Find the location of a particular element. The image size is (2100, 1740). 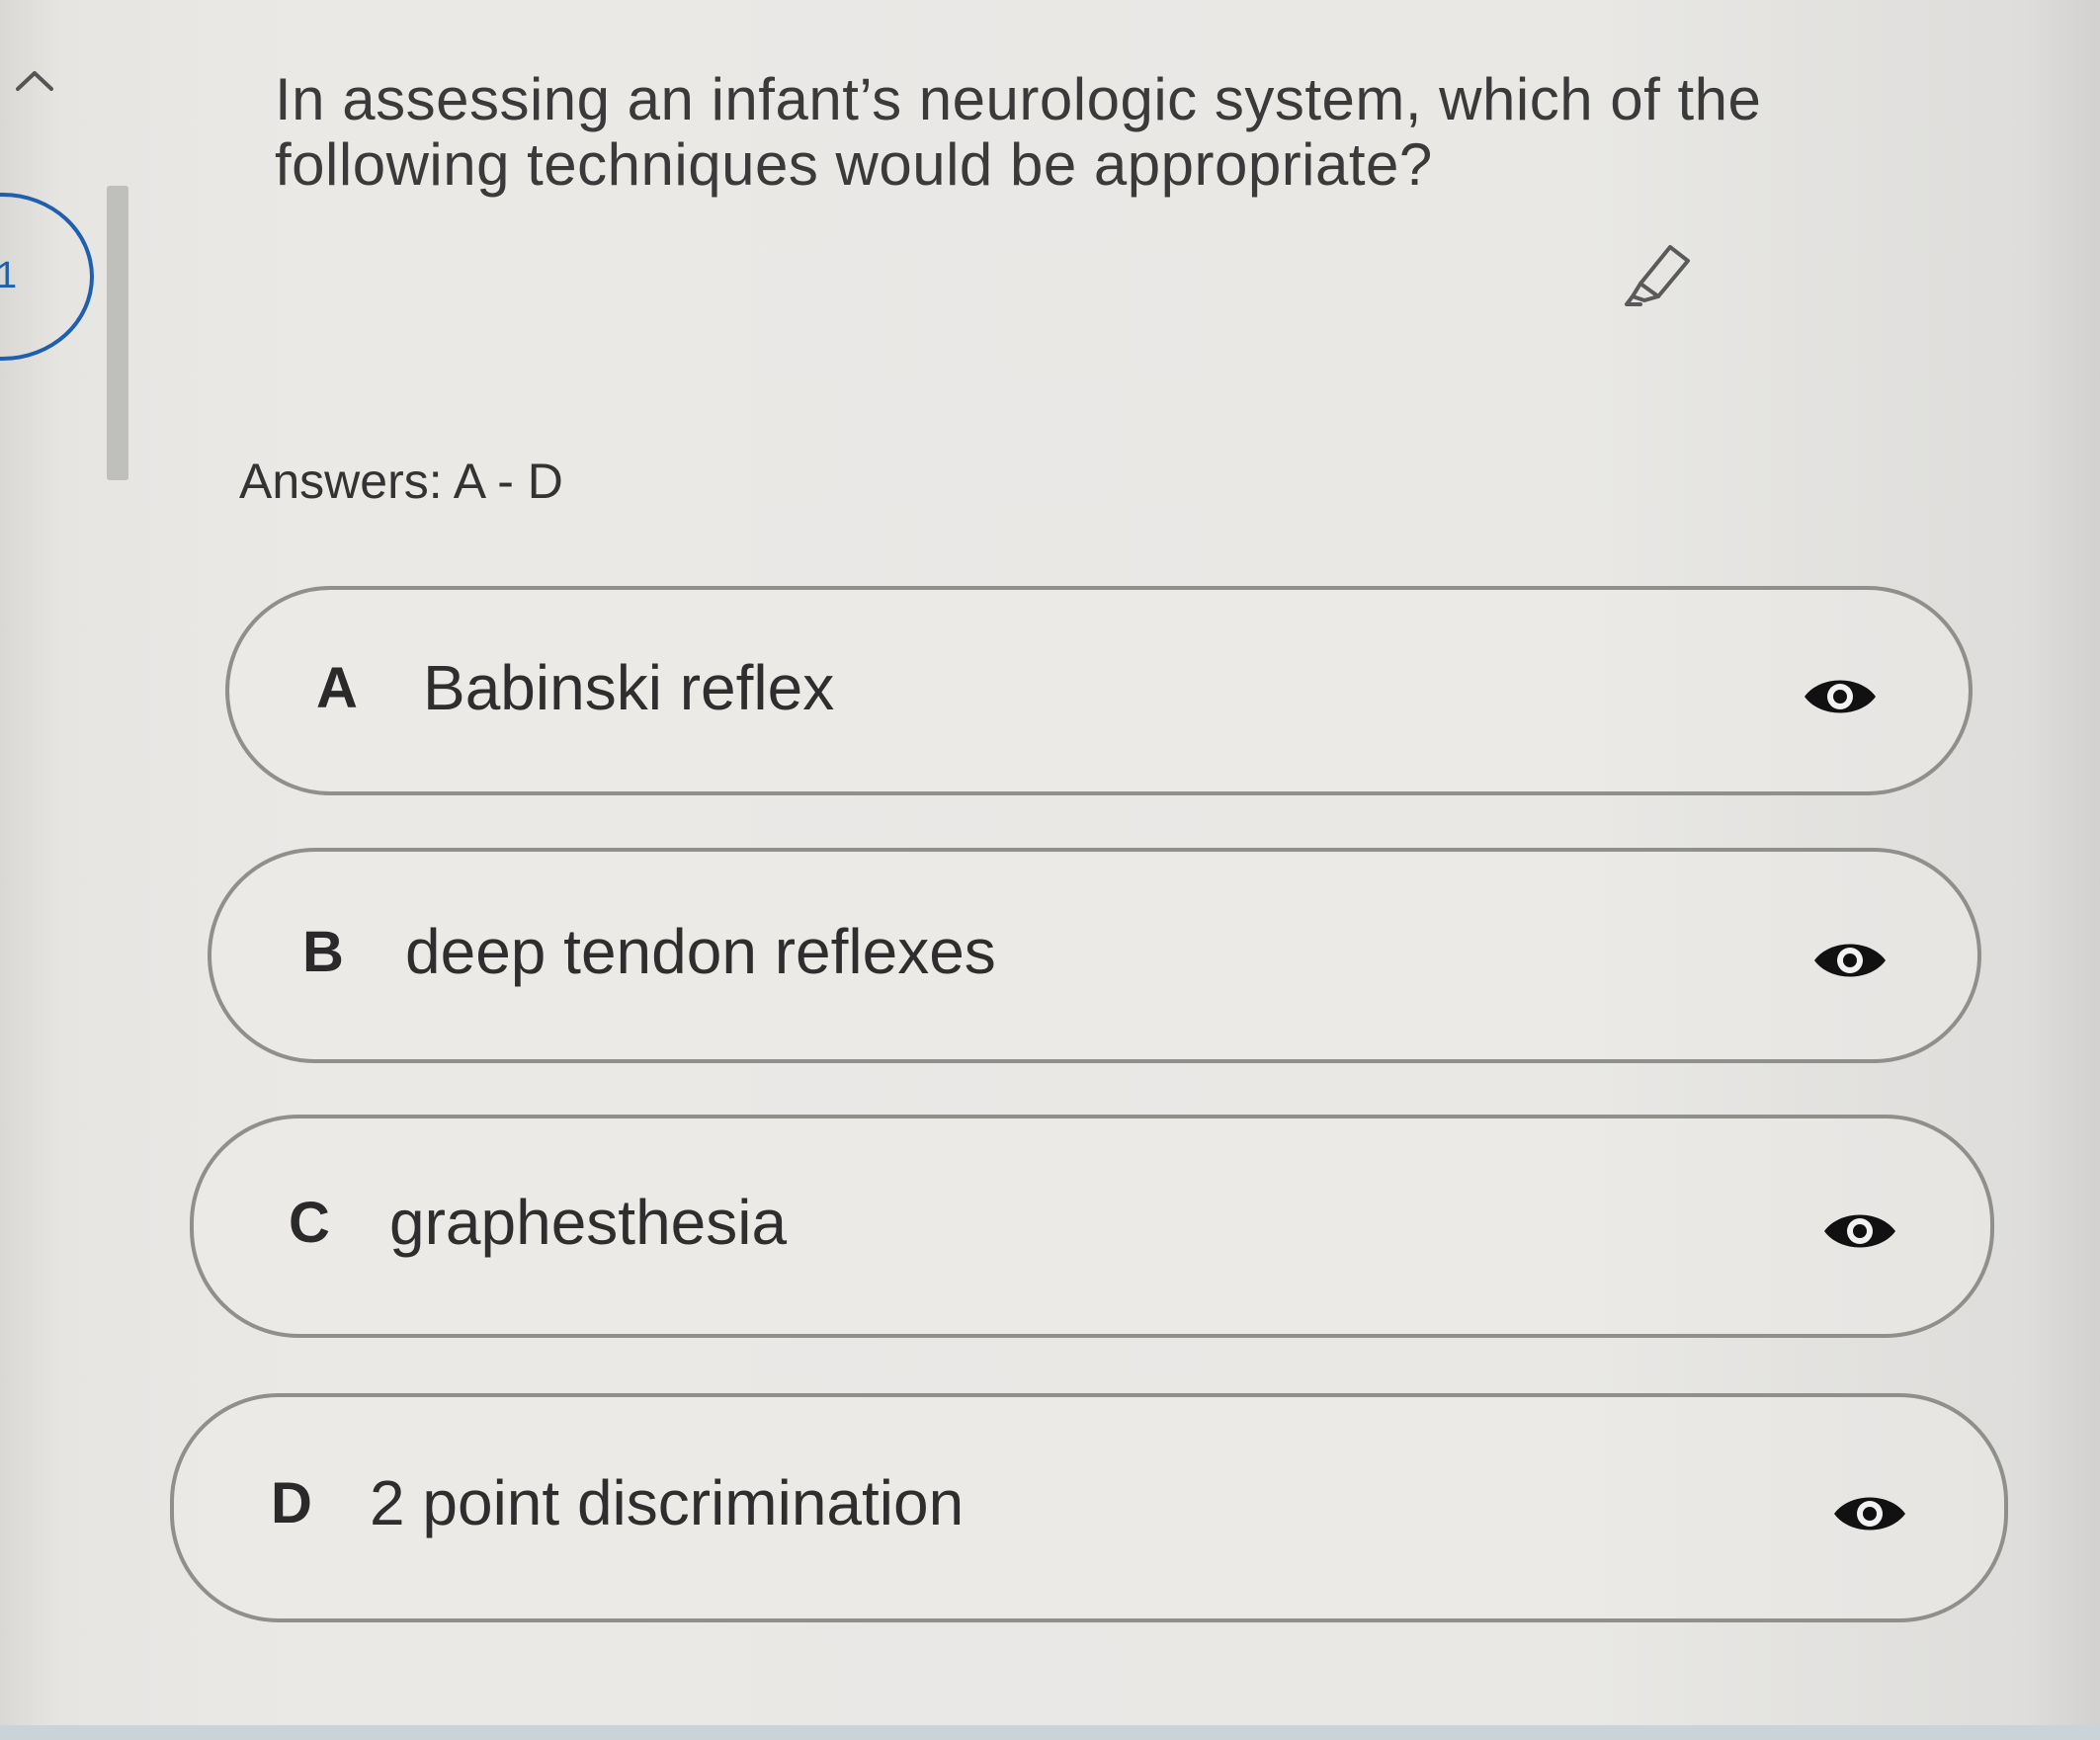

question-sidebar: 1 is located at coordinates (74, 870).